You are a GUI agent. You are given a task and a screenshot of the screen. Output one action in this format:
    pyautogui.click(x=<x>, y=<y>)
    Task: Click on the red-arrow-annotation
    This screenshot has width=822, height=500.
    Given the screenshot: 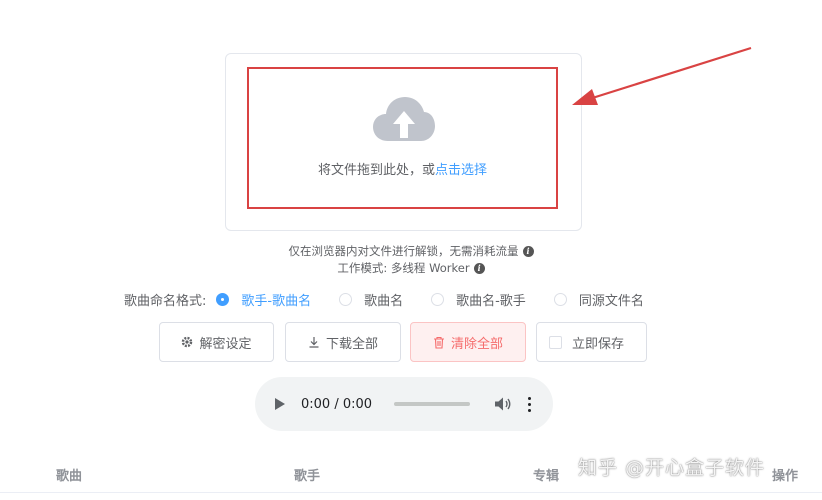 What is the action you would take?
    pyautogui.click(x=662, y=75)
    